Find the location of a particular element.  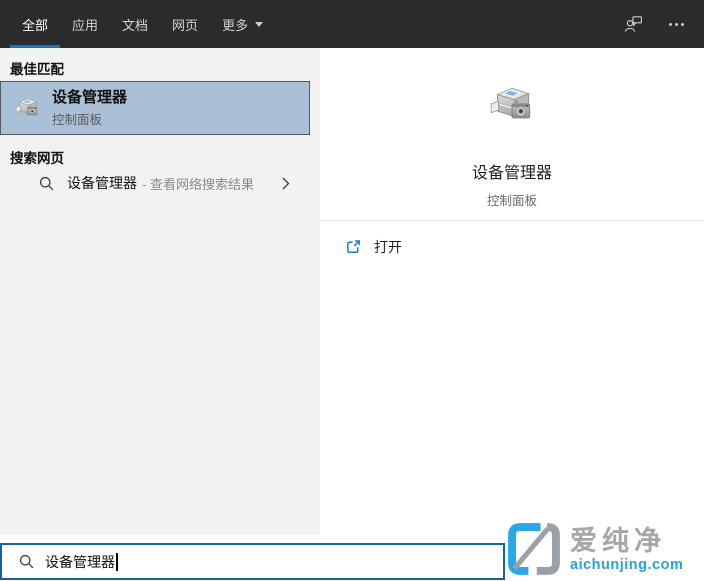

tab-documents-label: 文档 is located at coordinates (135, 25).